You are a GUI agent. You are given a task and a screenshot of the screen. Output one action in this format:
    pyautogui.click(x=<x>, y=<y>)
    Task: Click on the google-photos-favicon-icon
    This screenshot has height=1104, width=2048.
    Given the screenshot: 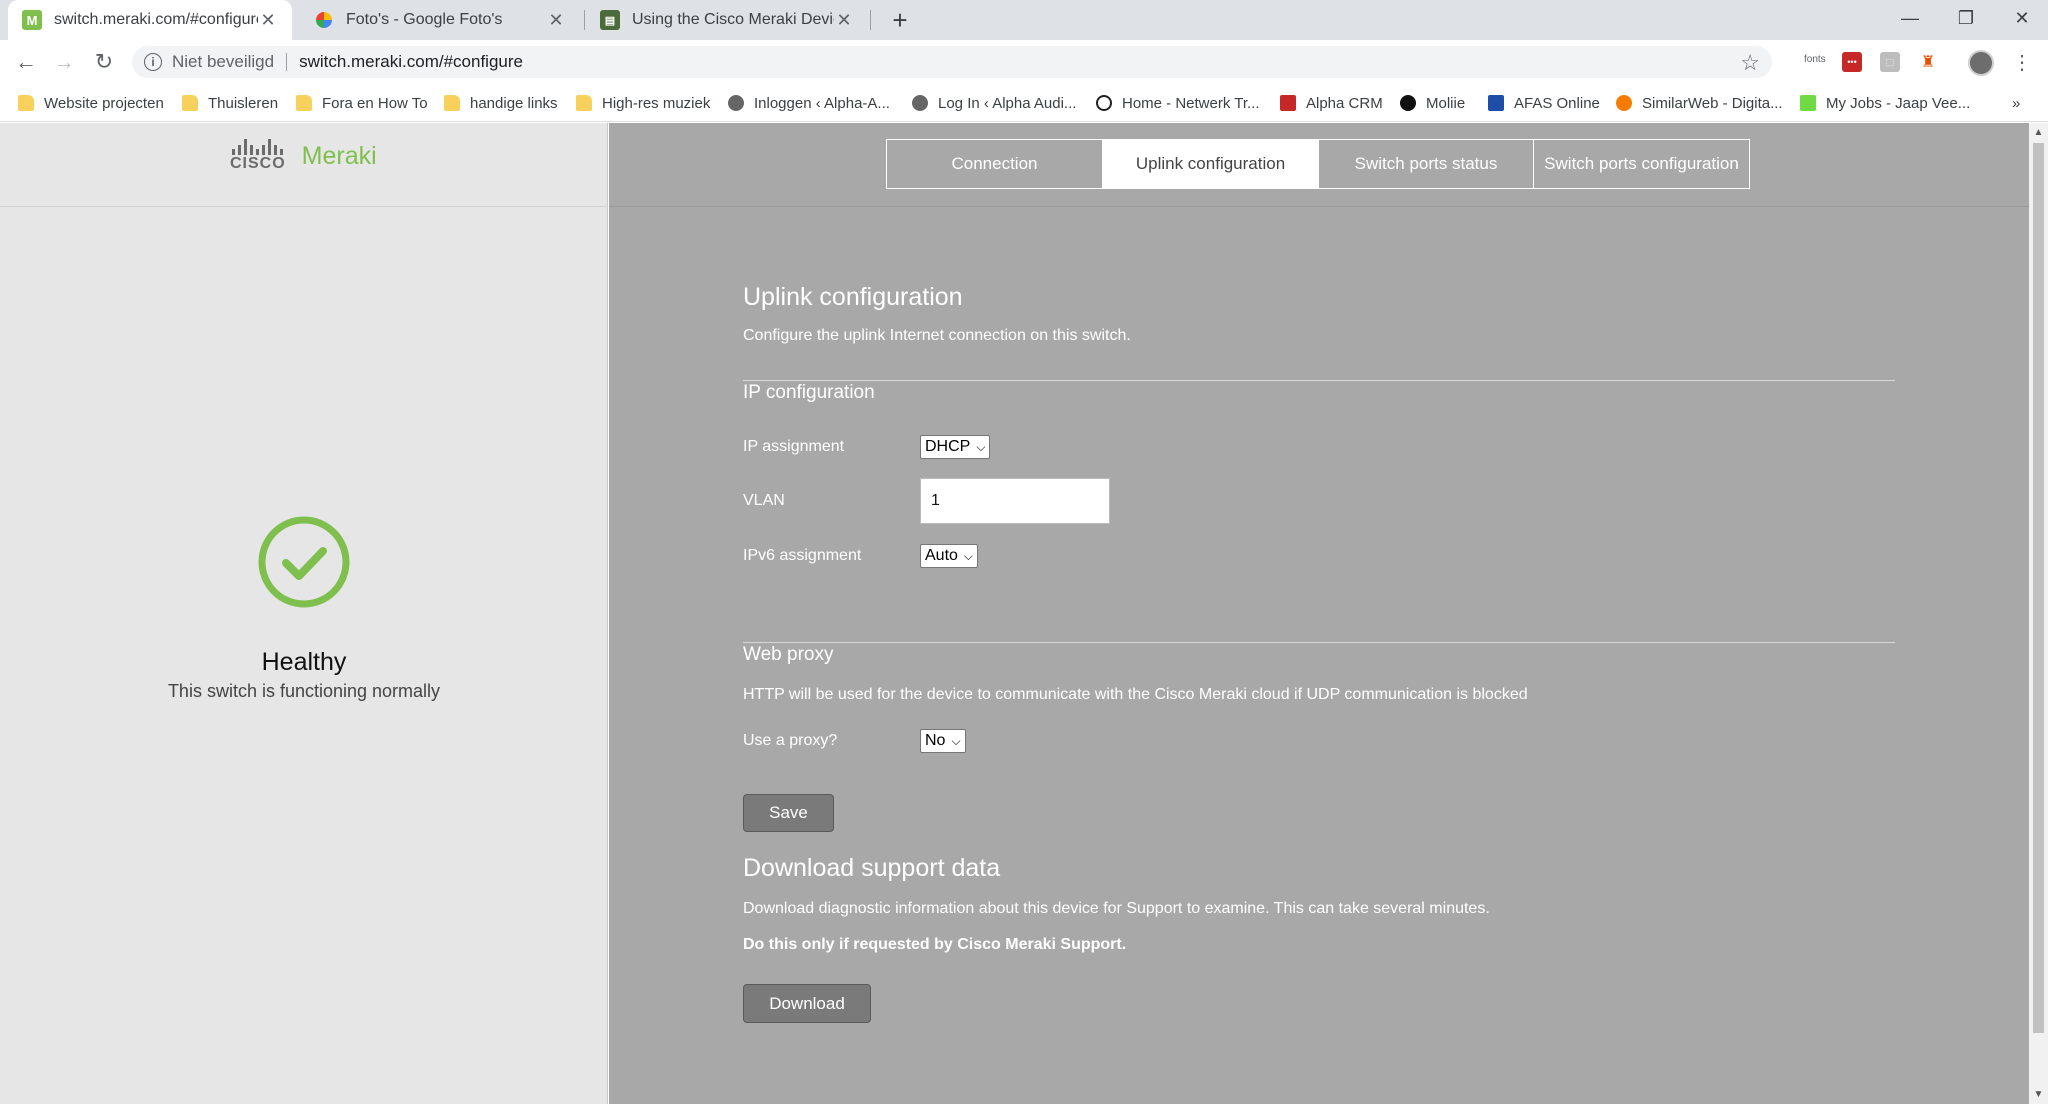 What is the action you would take?
    pyautogui.click(x=324, y=20)
    